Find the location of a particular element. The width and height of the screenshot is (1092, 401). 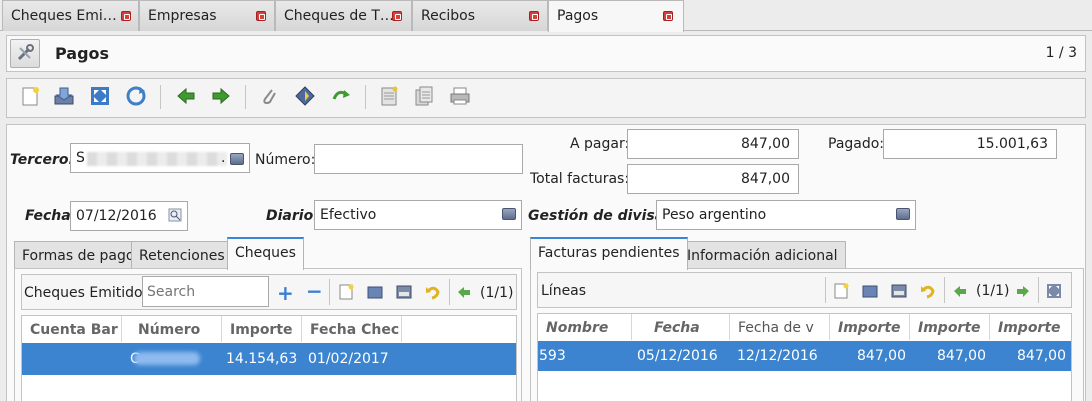

search-journal-icon is located at coordinates (509, 214).